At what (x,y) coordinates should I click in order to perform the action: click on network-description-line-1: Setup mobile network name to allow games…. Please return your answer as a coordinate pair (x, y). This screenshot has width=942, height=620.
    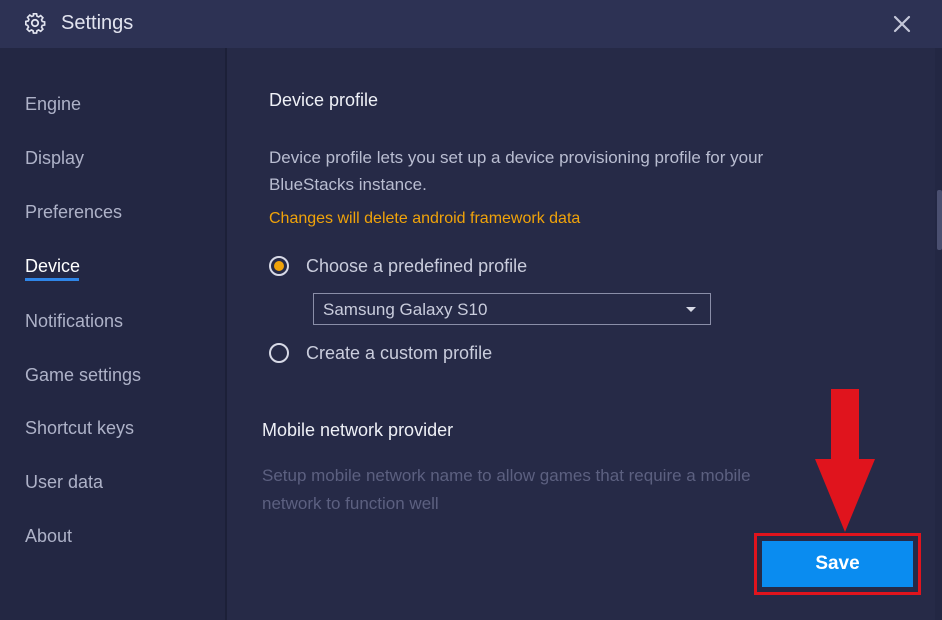
    Looking at the image, I should click on (506, 475).